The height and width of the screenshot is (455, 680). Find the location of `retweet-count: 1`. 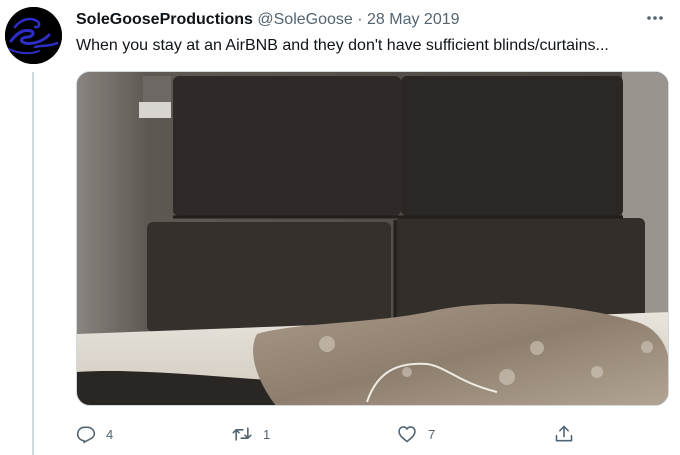

retweet-count: 1 is located at coordinates (267, 434).